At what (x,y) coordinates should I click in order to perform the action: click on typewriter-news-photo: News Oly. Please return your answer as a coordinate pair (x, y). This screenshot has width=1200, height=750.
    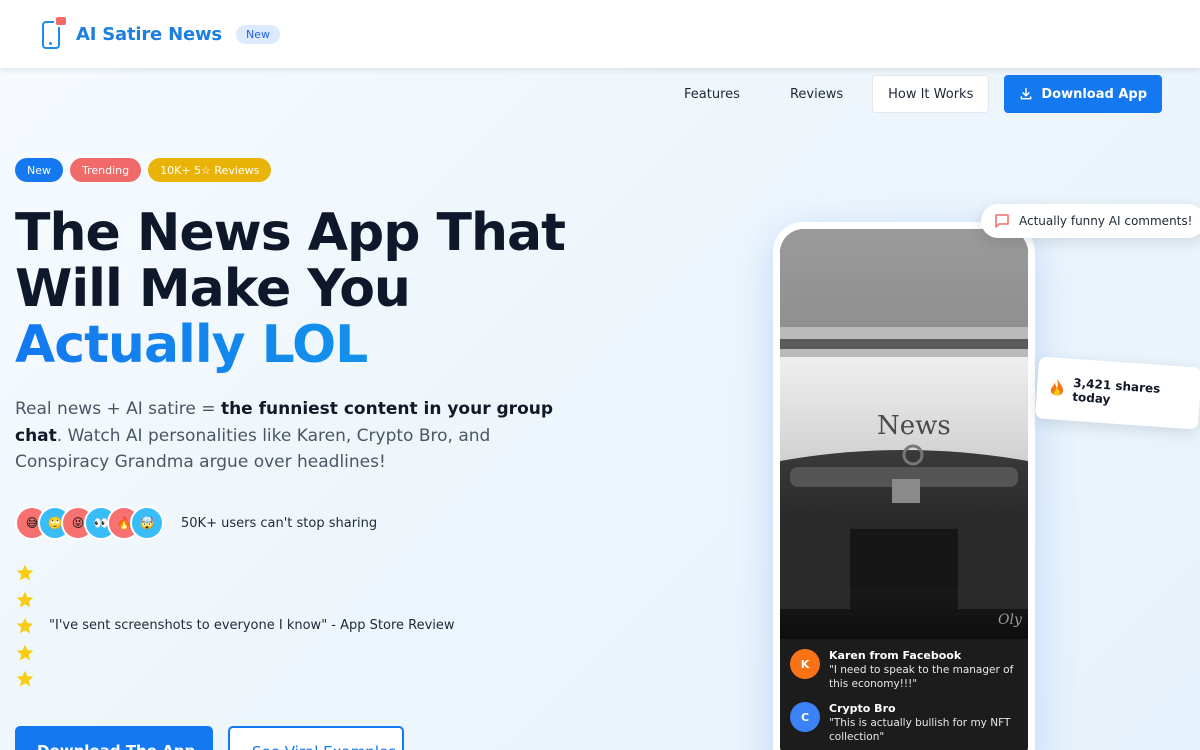
    Looking at the image, I should click on (904, 434).